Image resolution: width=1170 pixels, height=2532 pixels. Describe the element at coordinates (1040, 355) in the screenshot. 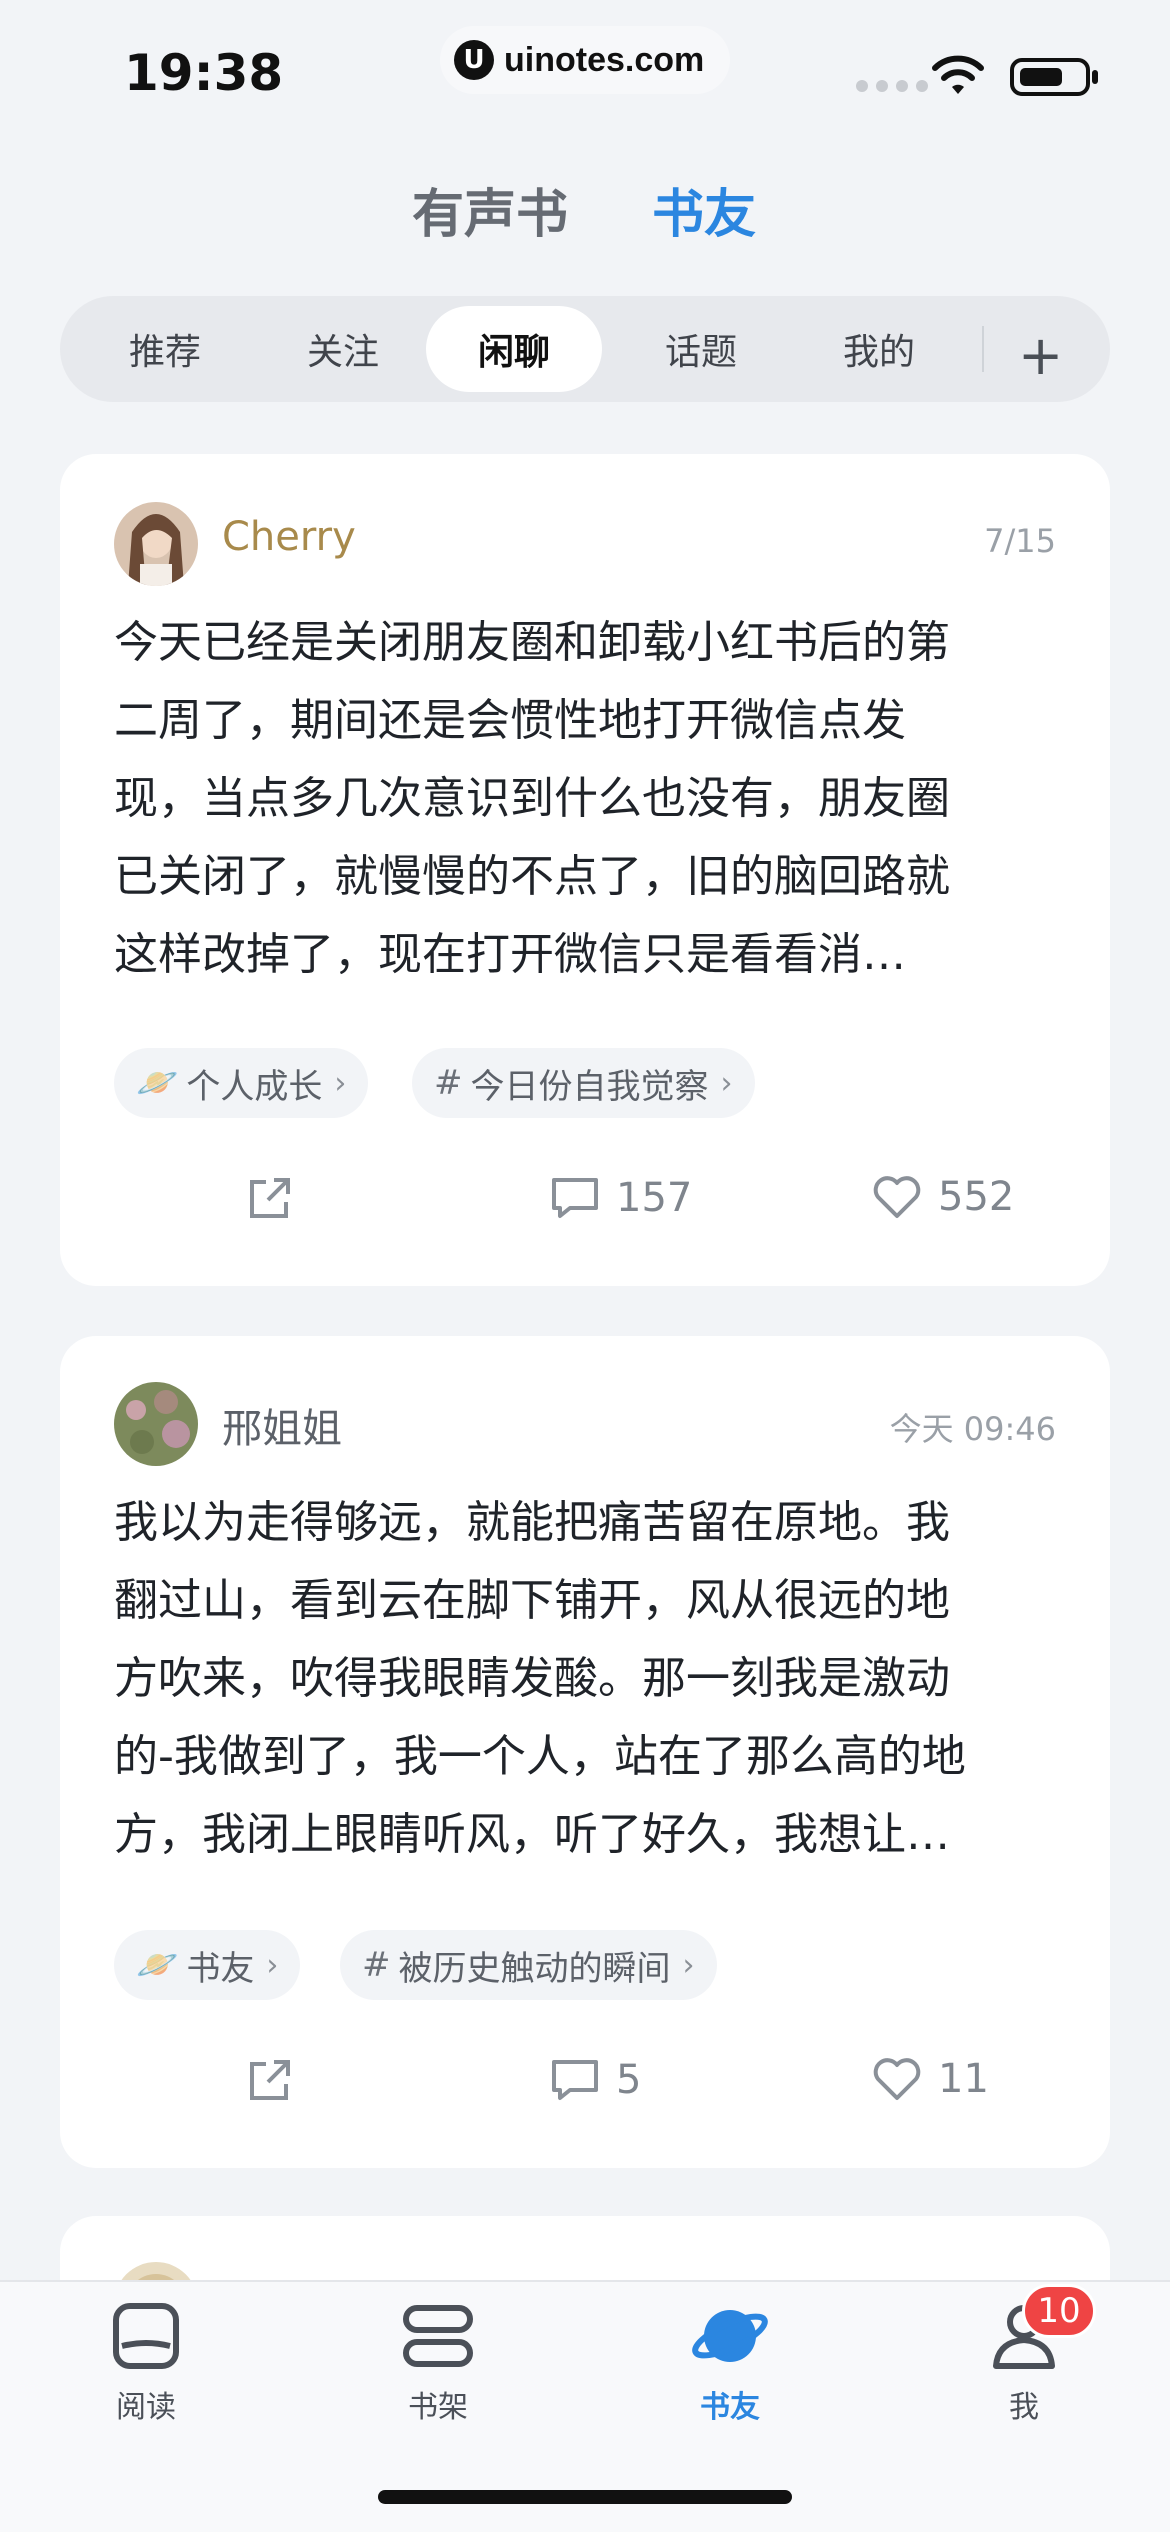

I see `add-tab-button: +` at that location.